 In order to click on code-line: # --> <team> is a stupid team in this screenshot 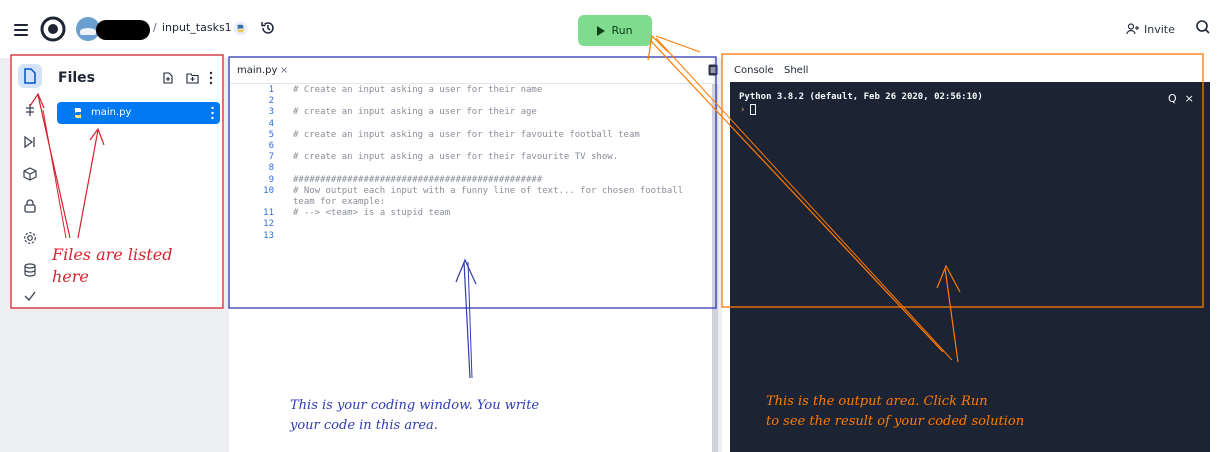, I will do `click(372, 213)`.